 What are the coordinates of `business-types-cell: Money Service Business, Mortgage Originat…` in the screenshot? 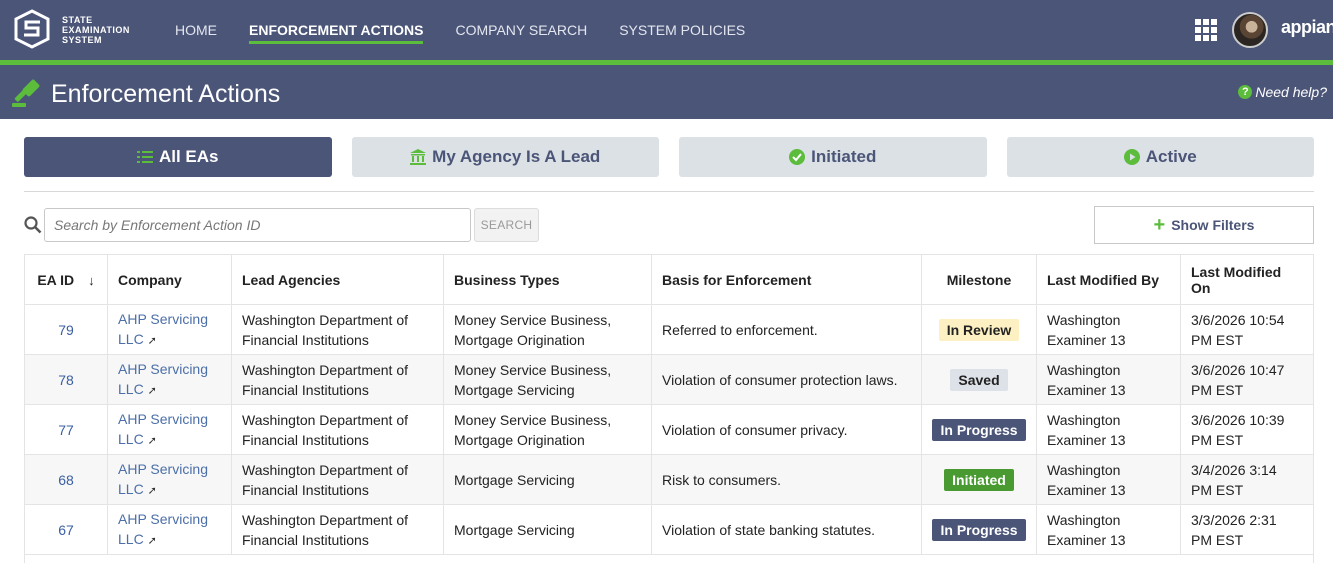 It's located at (547, 429).